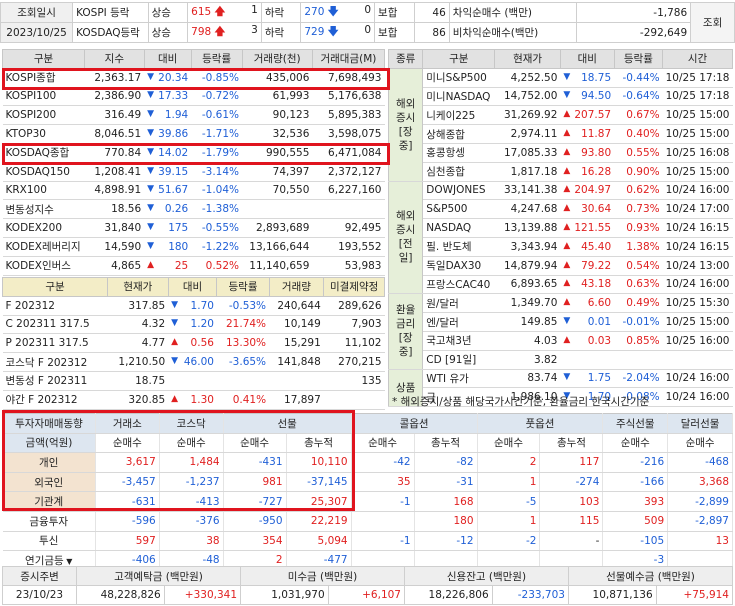 The height and width of the screenshot is (606, 735). What do you see at coordinates (567, 377) in the screenshot?
I see `triangle-down-icon: ▼` at bounding box center [567, 377].